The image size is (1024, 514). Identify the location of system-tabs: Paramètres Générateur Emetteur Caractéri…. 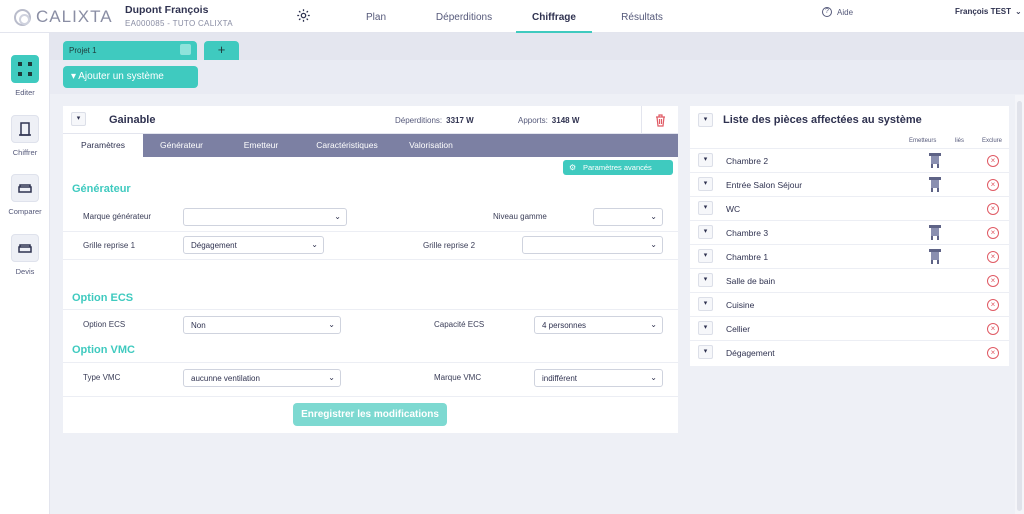
(370, 145).